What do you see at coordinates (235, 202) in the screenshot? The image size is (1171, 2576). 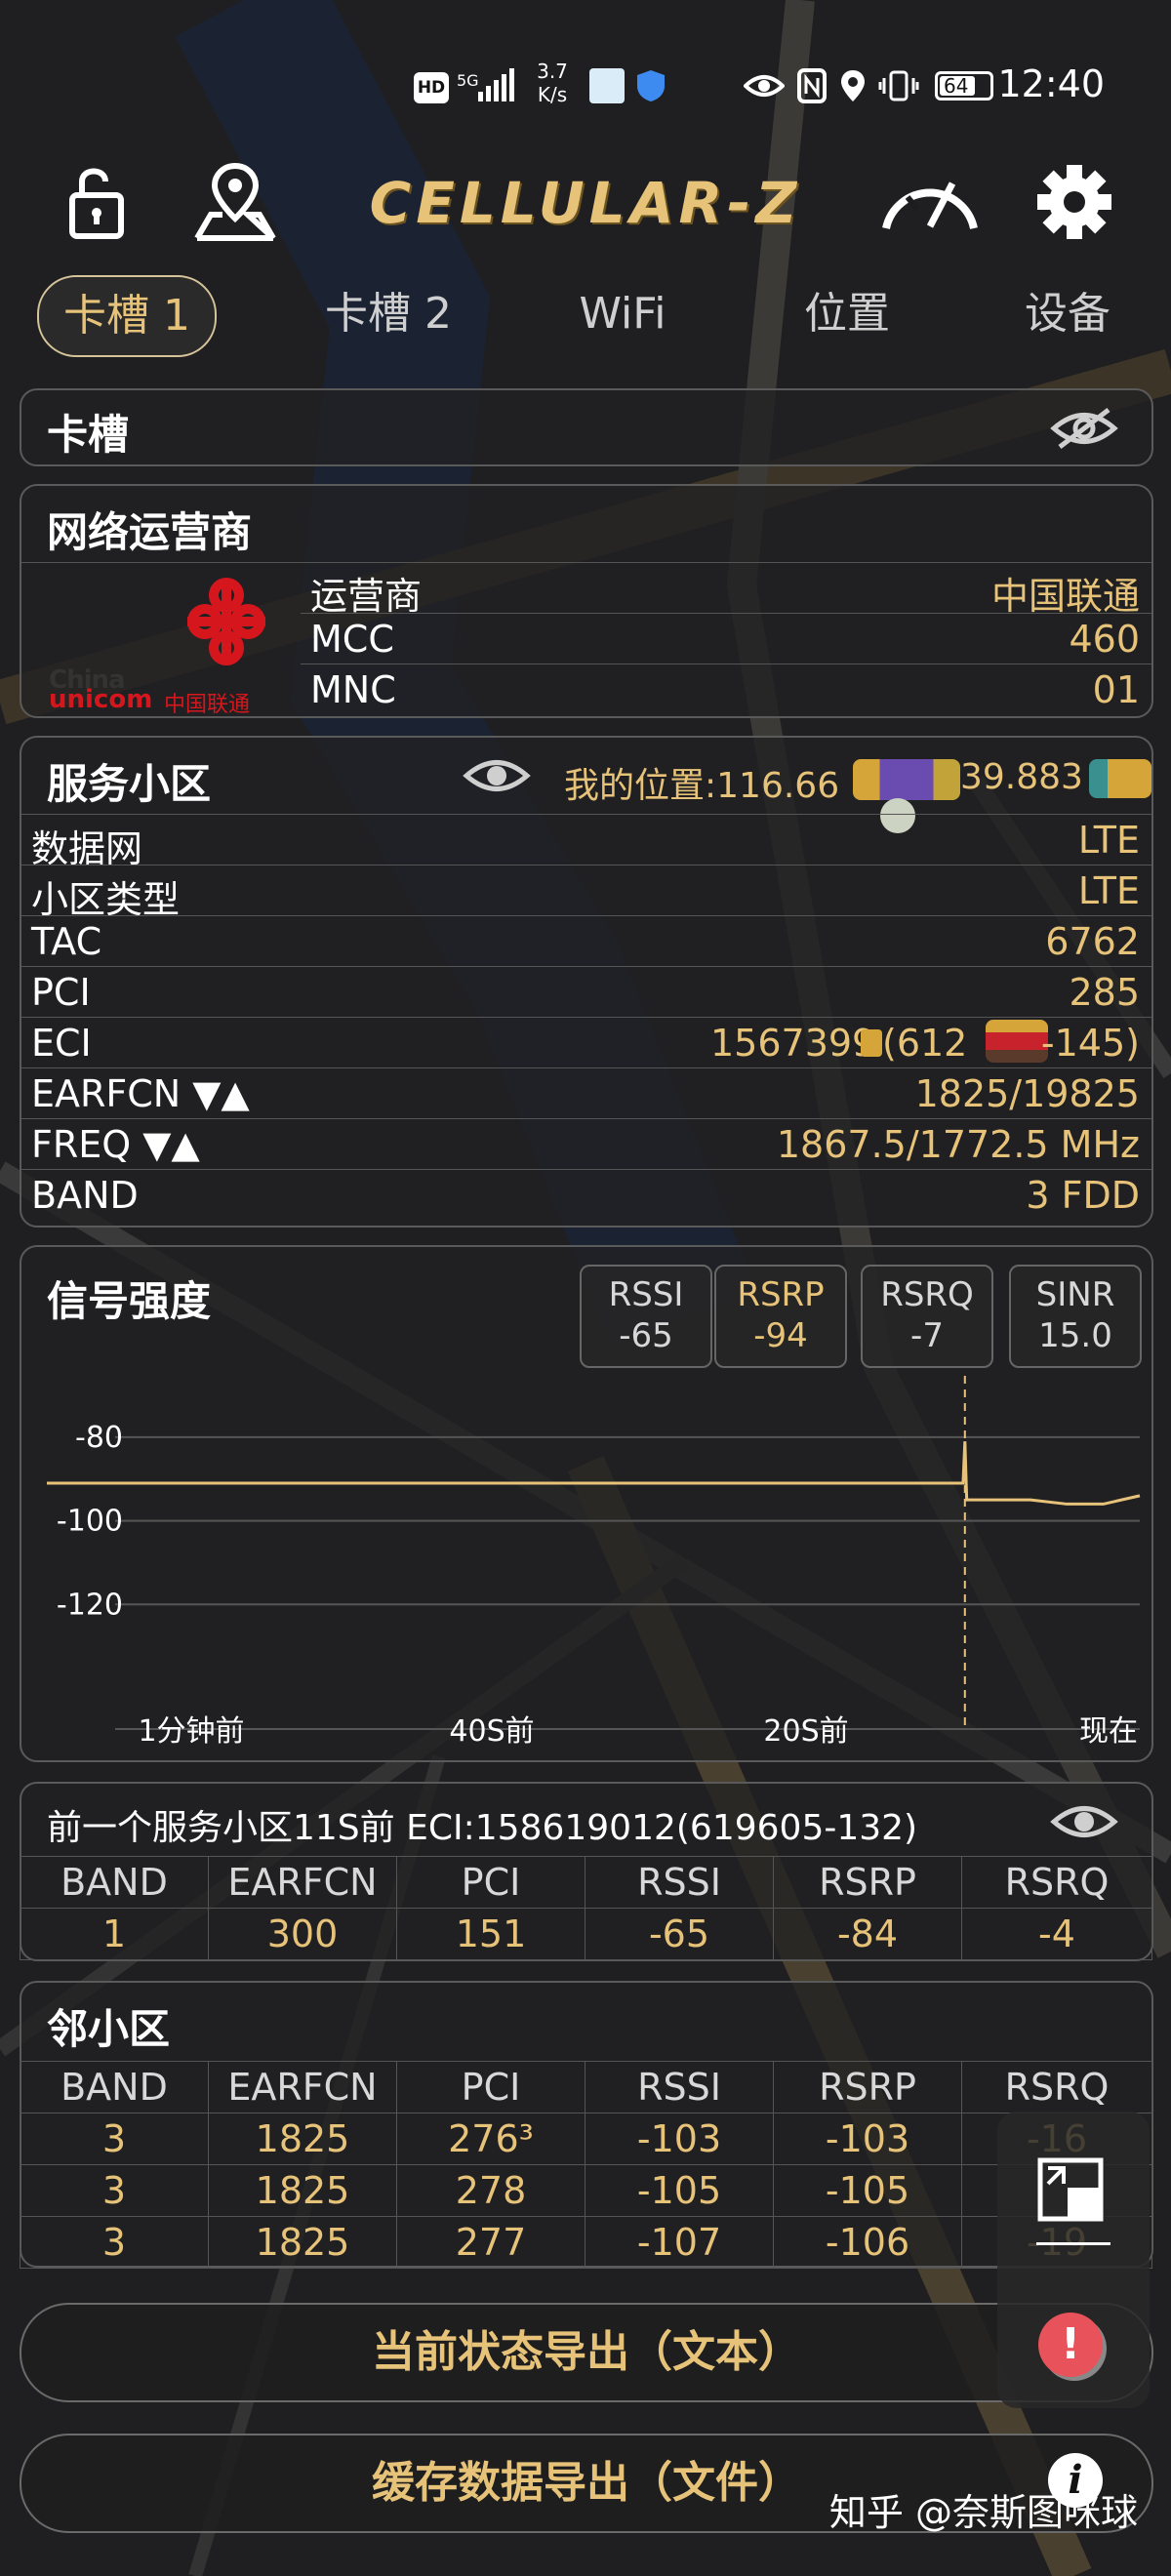 I see `map-pin-icon` at bounding box center [235, 202].